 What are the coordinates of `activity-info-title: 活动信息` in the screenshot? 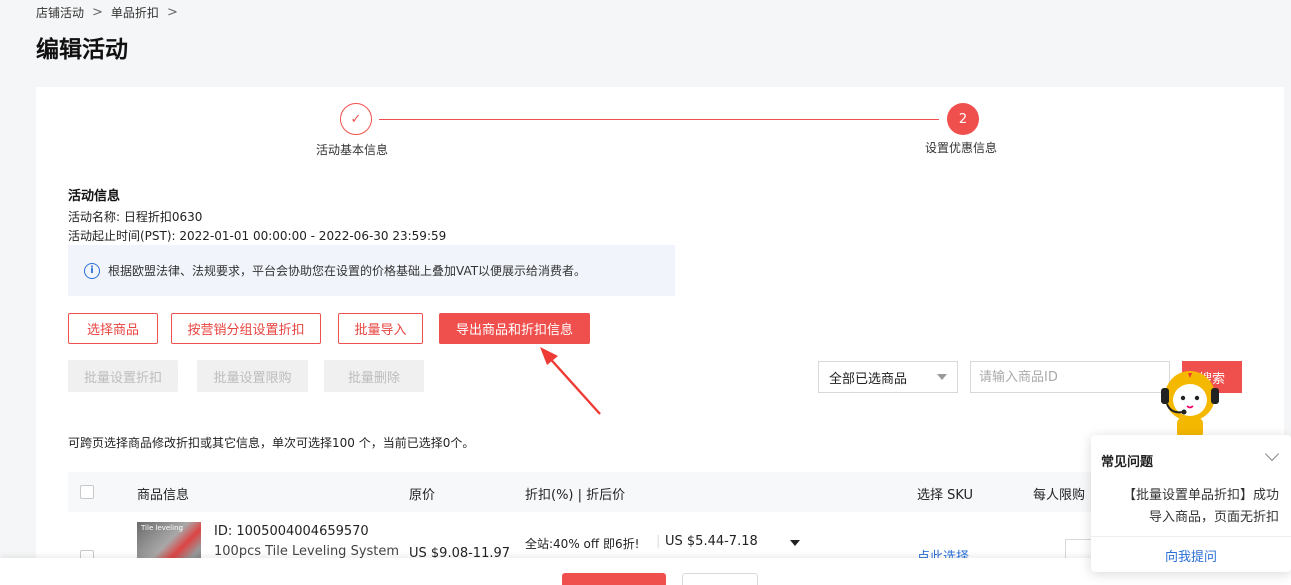 It's located at (94, 196).